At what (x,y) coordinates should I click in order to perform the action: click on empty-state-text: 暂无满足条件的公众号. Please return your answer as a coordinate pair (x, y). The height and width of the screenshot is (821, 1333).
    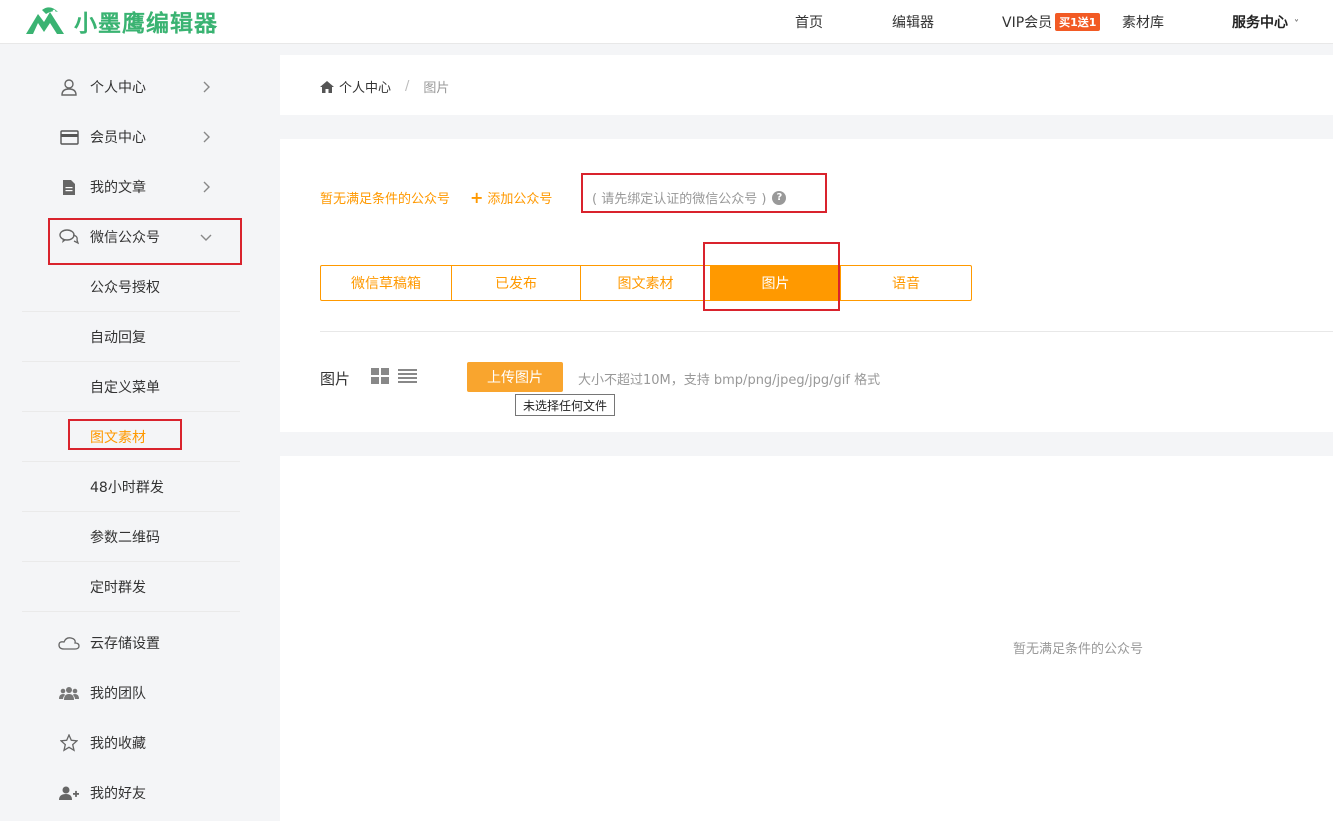
    Looking at the image, I should click on (1078, 649).